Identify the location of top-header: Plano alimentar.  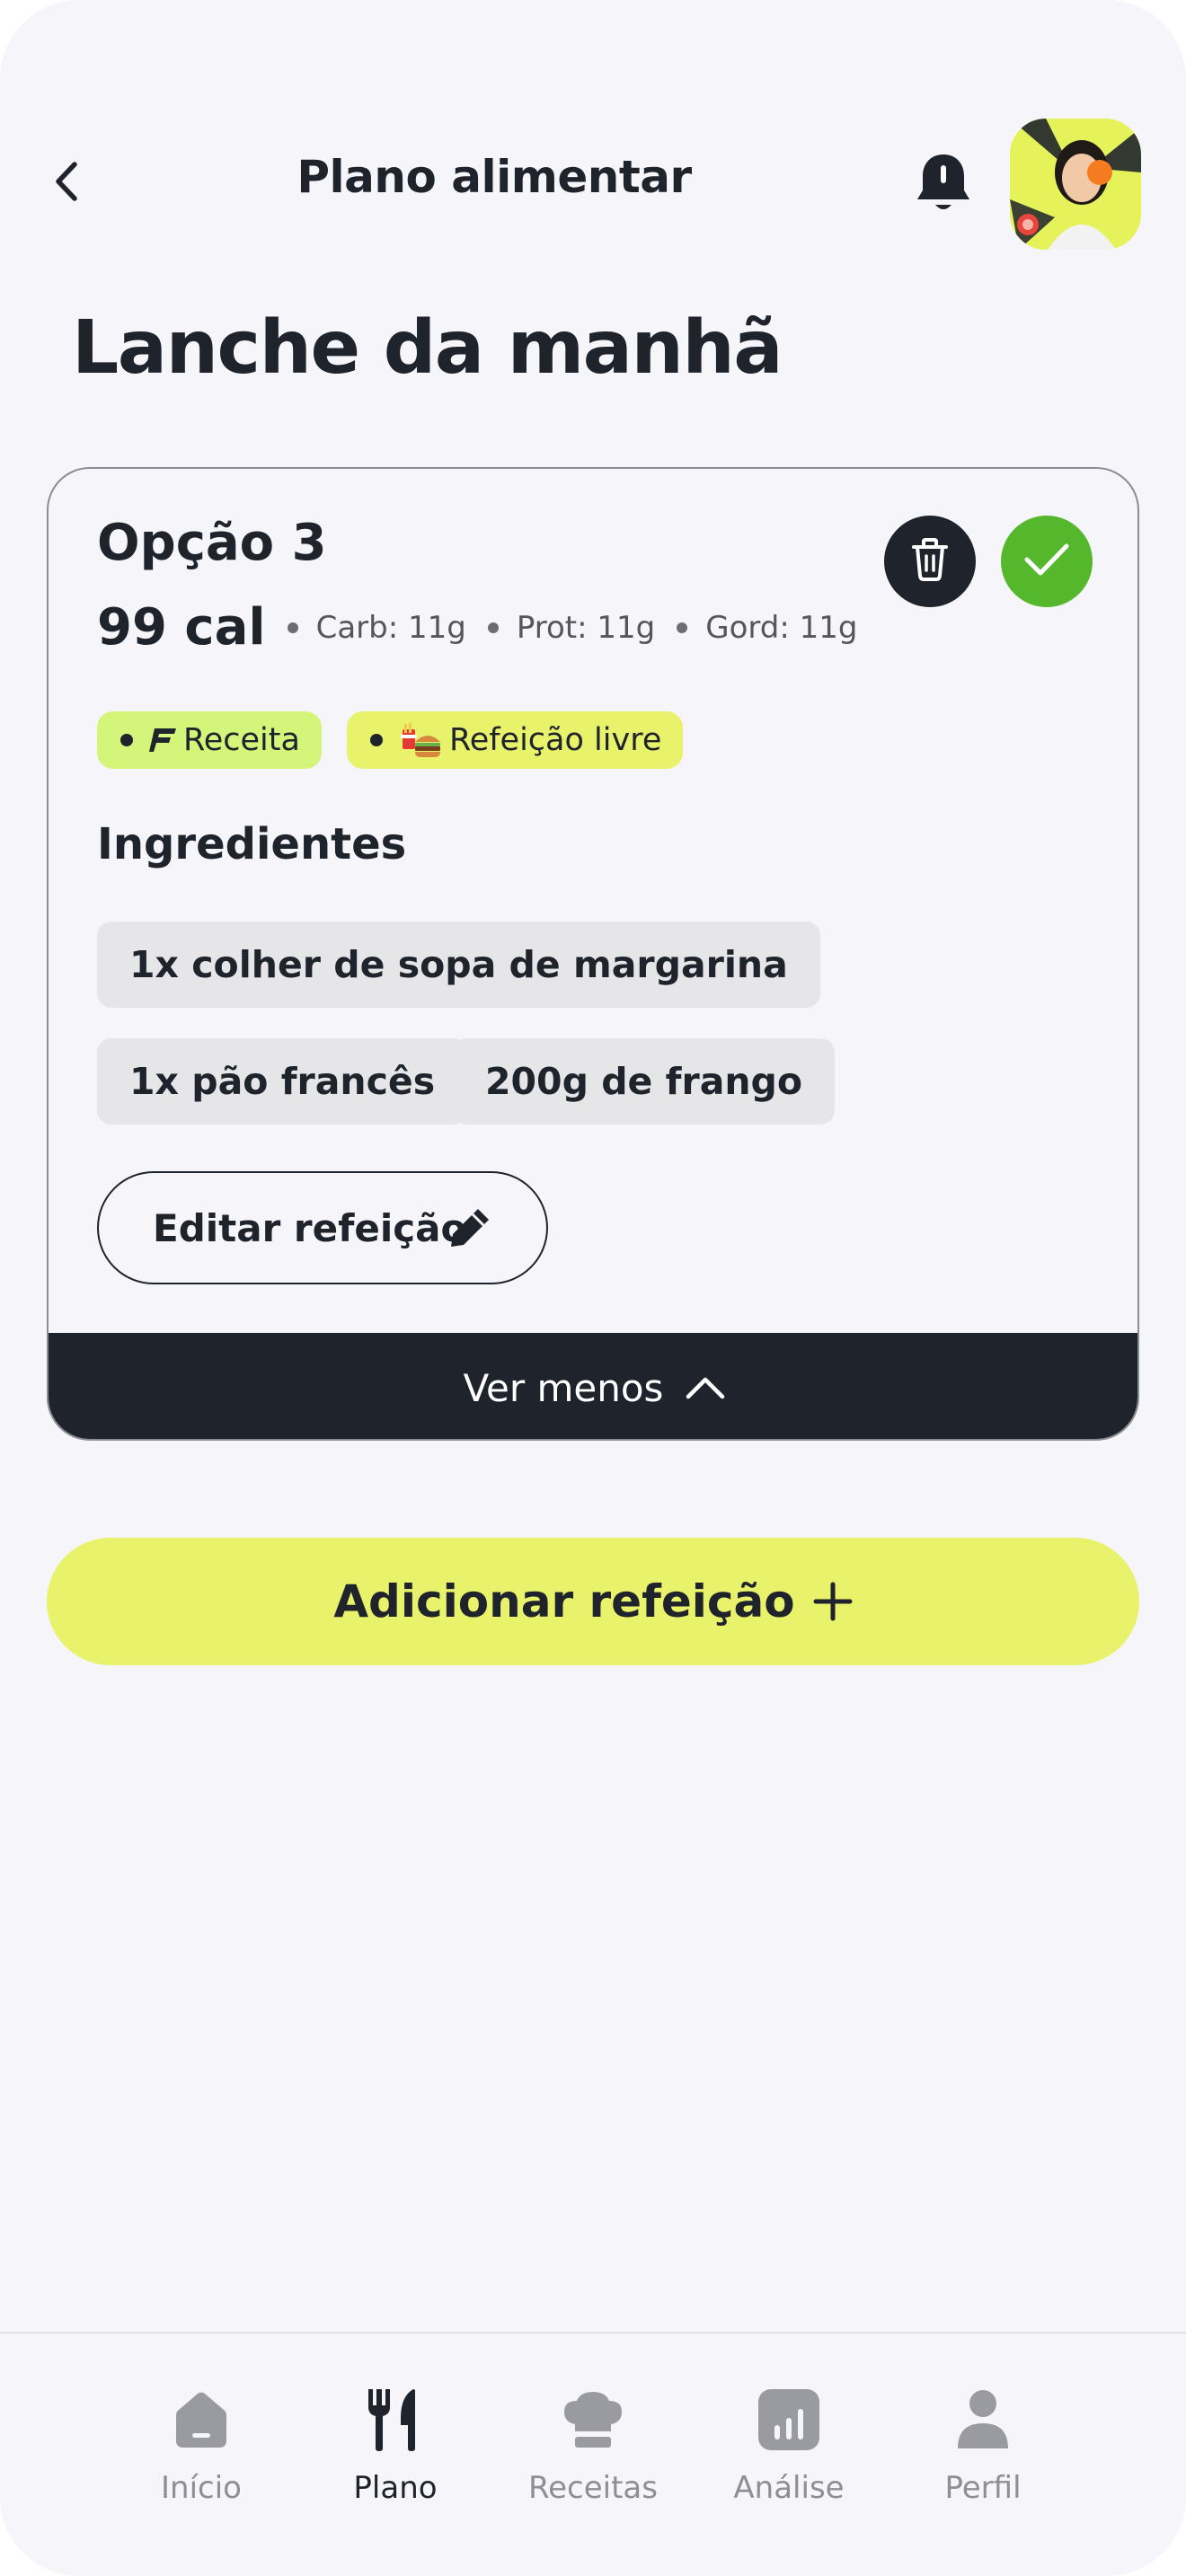
(593, 184).